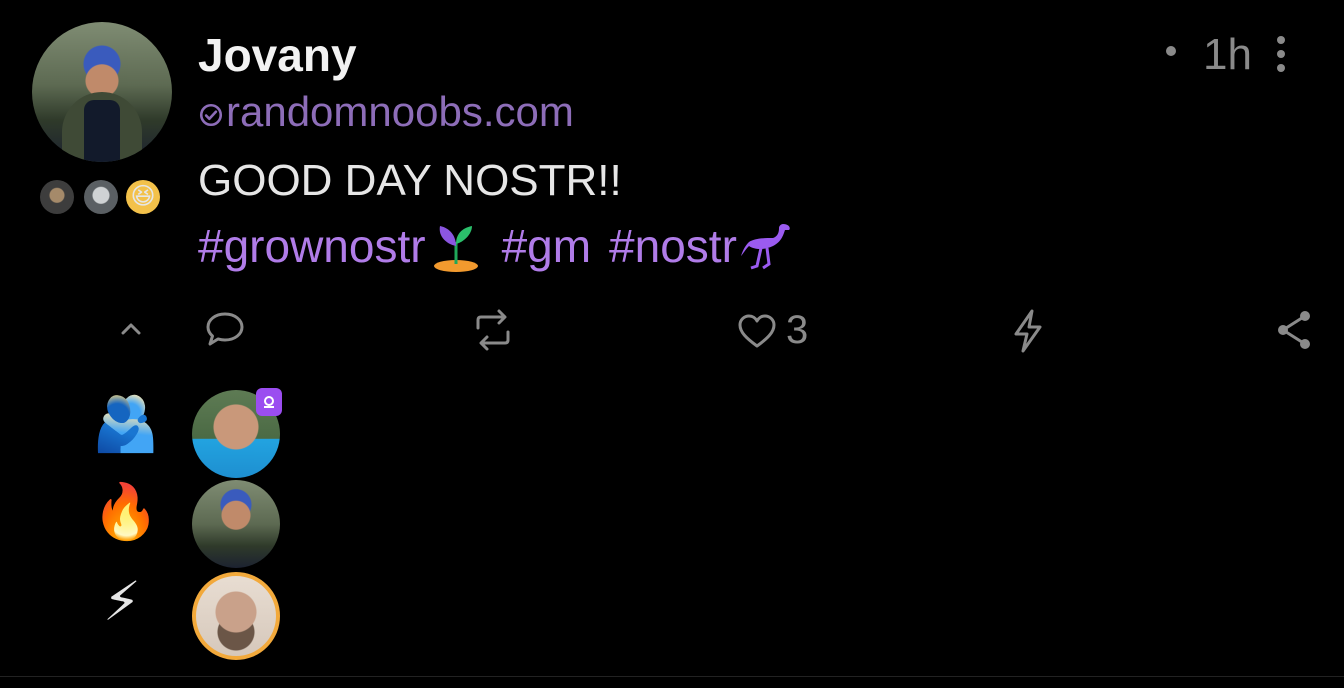  I want to click on hashtag-text: #nostr, so click(673, 246).